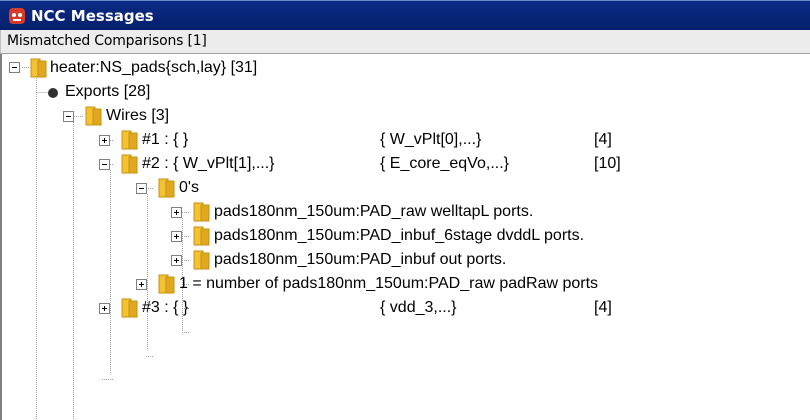 Image resolution: width=810 pixels, height=420 pixels. I want to click on expand-wire1-toggle, so click(104, 140).